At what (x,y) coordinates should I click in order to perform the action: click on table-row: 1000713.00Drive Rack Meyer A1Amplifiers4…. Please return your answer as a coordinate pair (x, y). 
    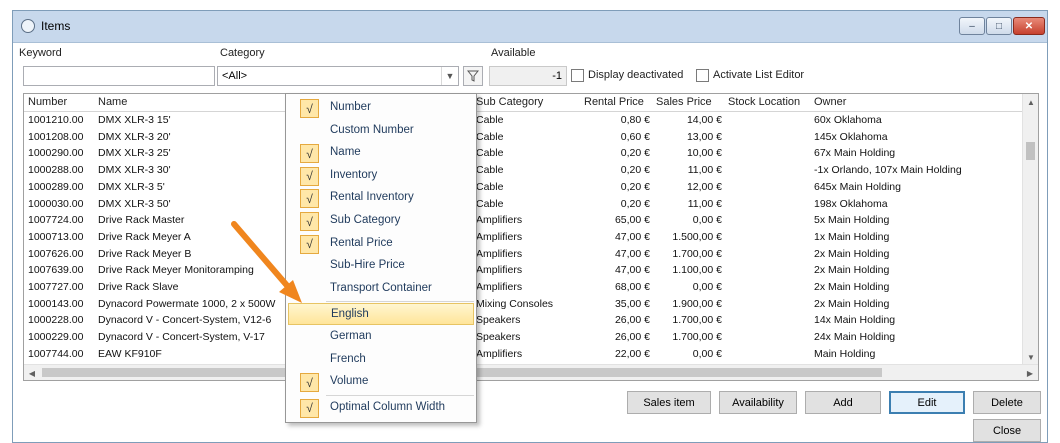
    Looking at the image, I should click on (524, 237).